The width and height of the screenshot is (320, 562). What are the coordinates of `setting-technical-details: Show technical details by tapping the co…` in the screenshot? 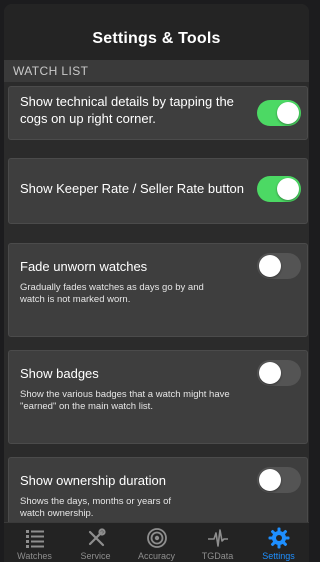 It's located at (158, 113).